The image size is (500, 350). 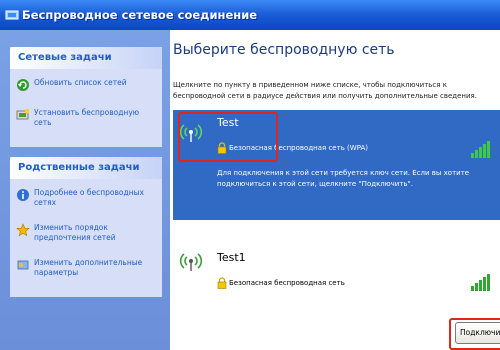 I want to click on lock-icon, so click(x=222, y=283).